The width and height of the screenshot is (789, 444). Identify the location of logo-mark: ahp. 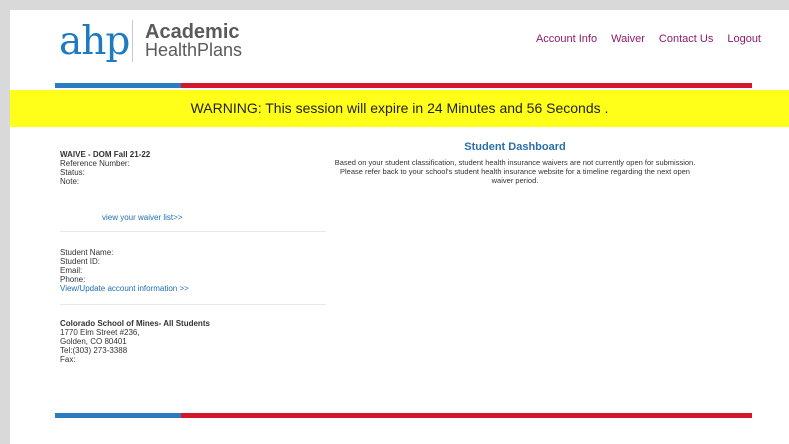
(94, 42).